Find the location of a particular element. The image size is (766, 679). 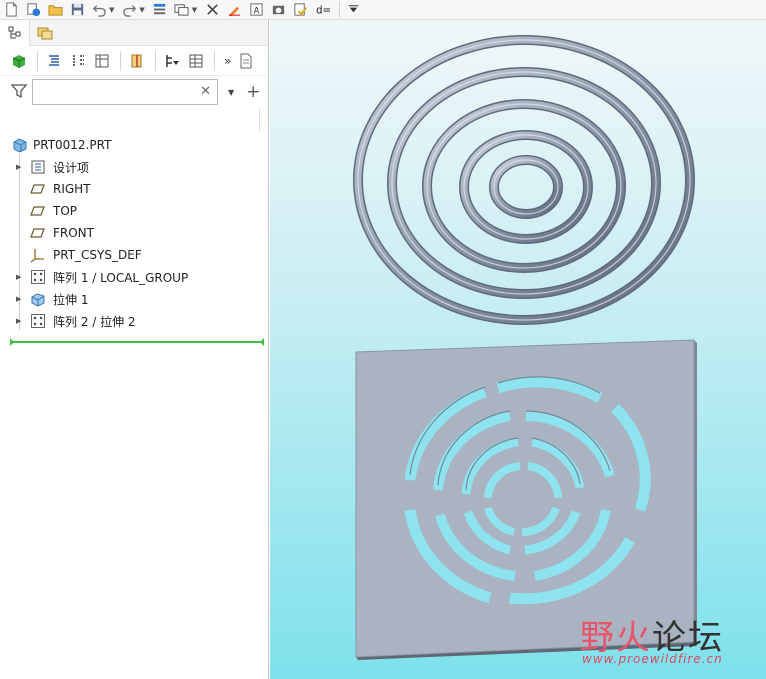

extrude-icon is located at coordinates (38, 299).